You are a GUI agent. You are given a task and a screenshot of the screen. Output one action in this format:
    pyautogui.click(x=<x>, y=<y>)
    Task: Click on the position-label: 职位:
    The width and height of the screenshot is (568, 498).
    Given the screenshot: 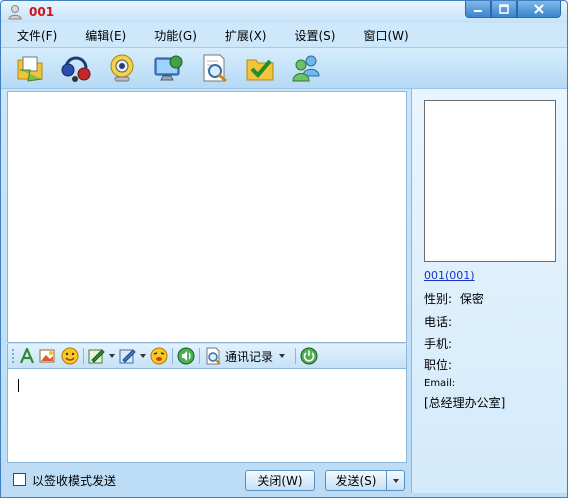 What is the action you would take?
    pyautogui.click(x=438, y=365)
    